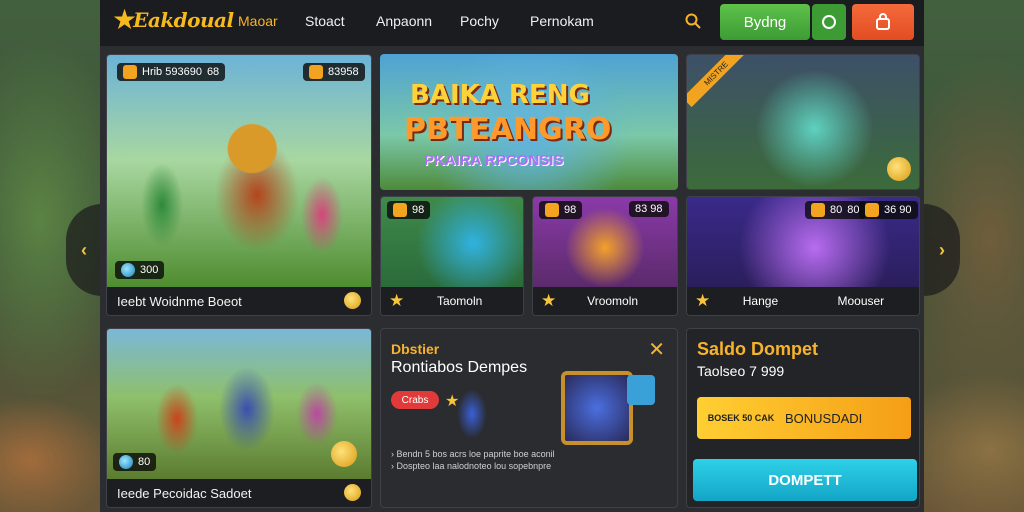 The image size is (1024, 512). I want to click on hero-banner: BAIKA RENG PBTEANGRO PKAIRA RPCONSIS, so click(529, 122).